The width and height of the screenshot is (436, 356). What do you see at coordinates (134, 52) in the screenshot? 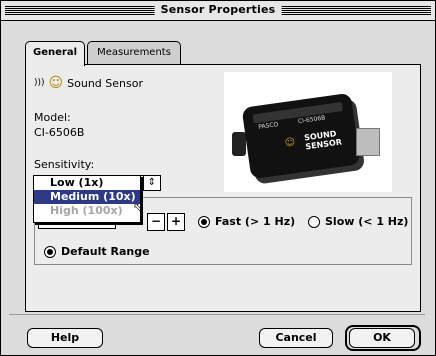
I see `tab-measurements: Measurements` at bounding box center [134, 52].